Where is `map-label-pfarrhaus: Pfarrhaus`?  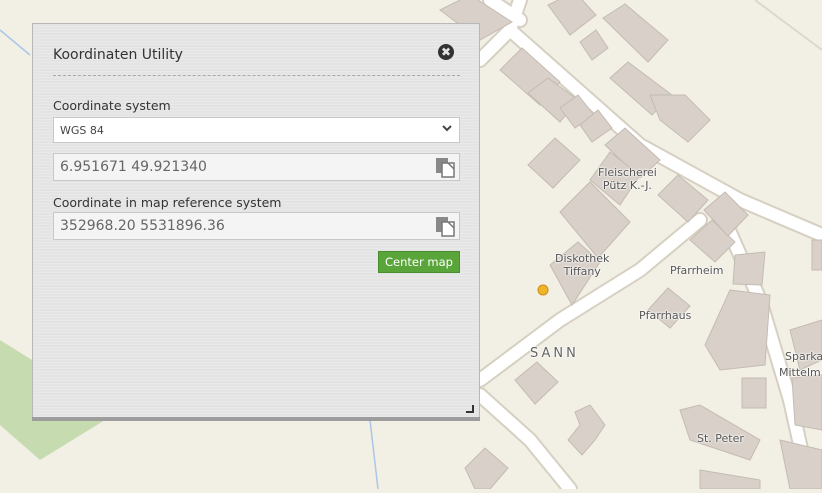 map-label-pfarrhaus: Pfarrhaus is located at coordinates (665, 315).